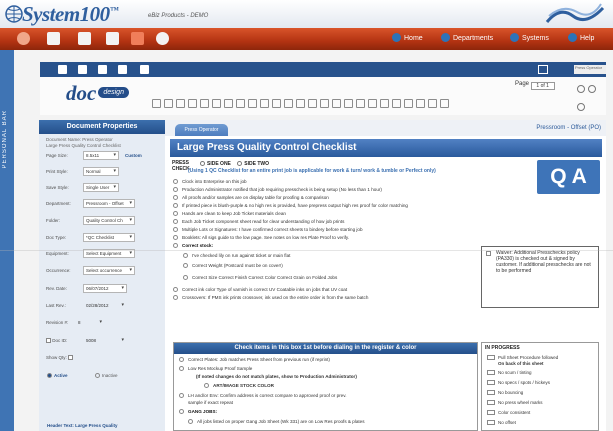 The image size is (613, 431). What do you see at coordinates (210, 182) in the screenshot?
I see `checklist-item: Clock into Enterprise on this job` at bounding box center [210, 182].